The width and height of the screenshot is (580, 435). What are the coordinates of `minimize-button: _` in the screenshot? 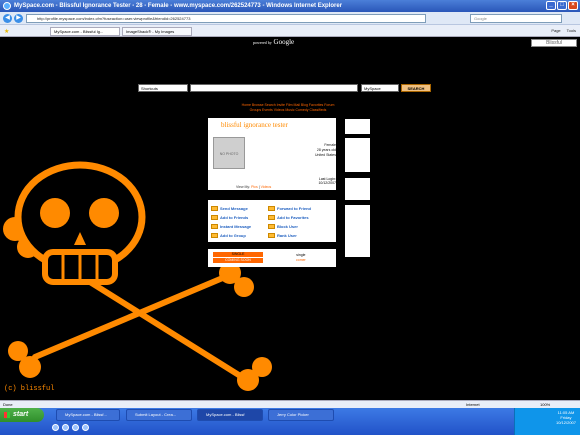 It's located at (551, 5).